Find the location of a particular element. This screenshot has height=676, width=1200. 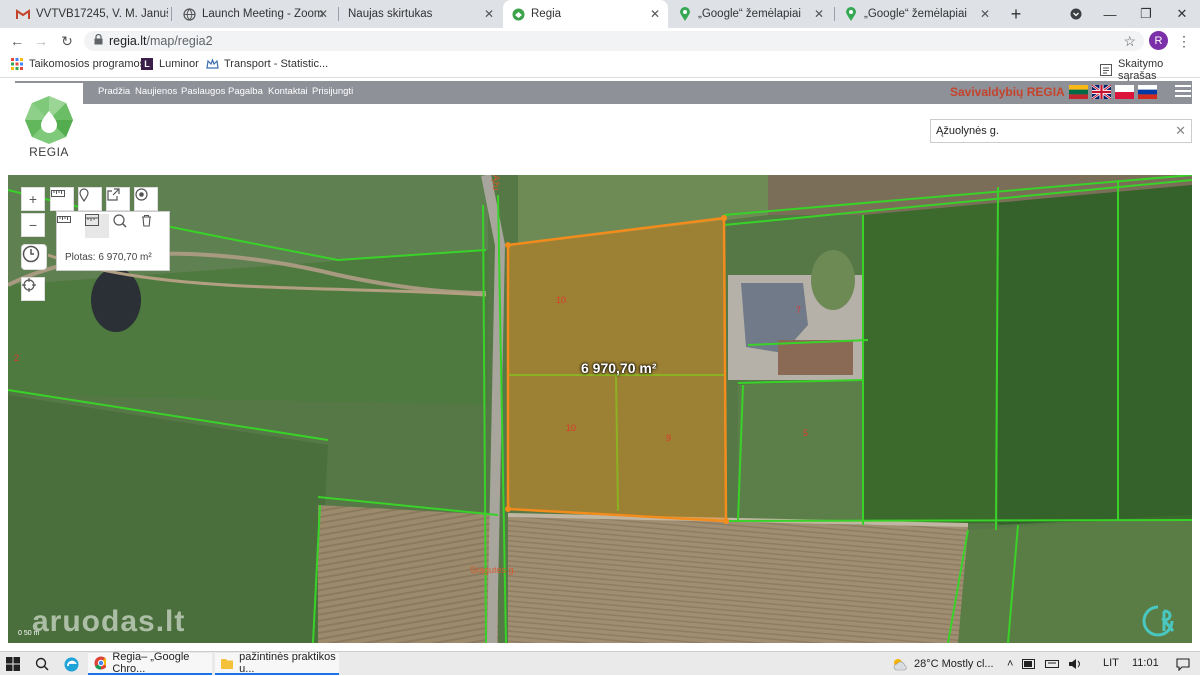

site-logo: REGIA is located at coordinates (49, 123).